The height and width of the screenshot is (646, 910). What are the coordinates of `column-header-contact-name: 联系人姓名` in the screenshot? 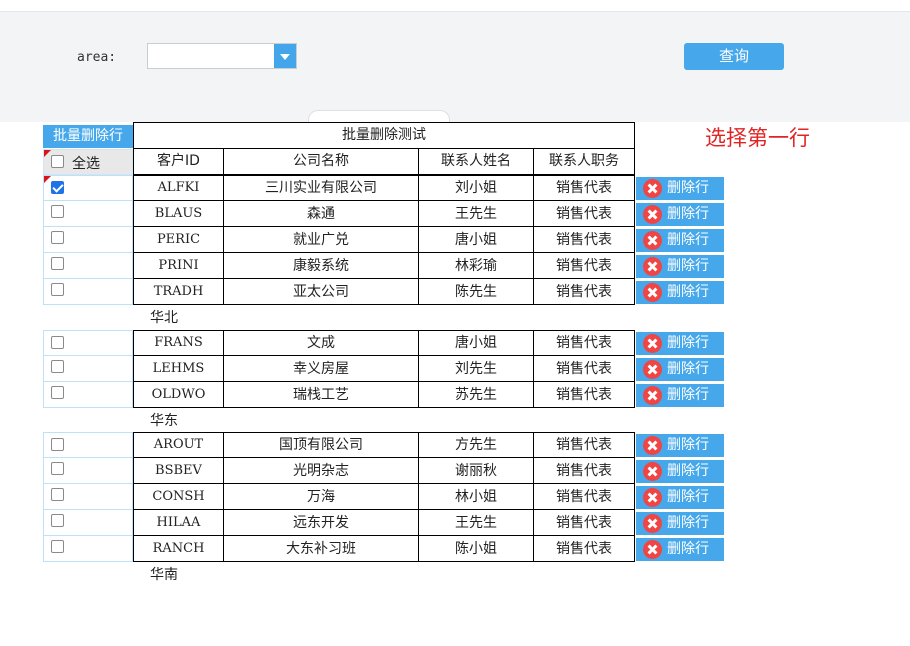 It's located at (476, 161).